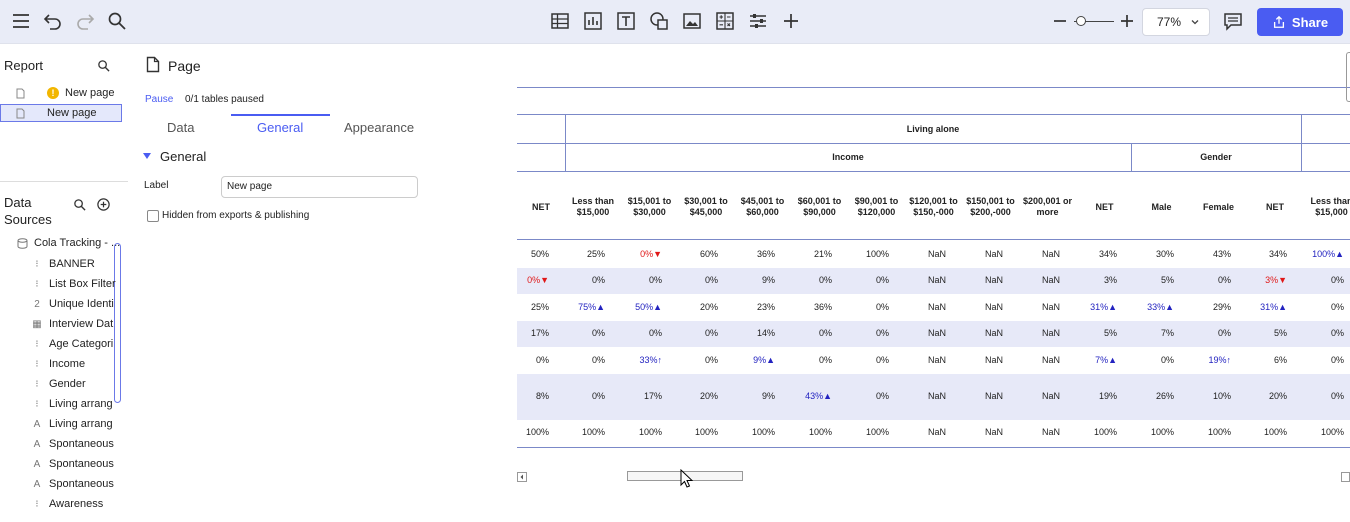 The image size is (1350, 522). I want to click on table-cell: 23%, so click(745, 307).